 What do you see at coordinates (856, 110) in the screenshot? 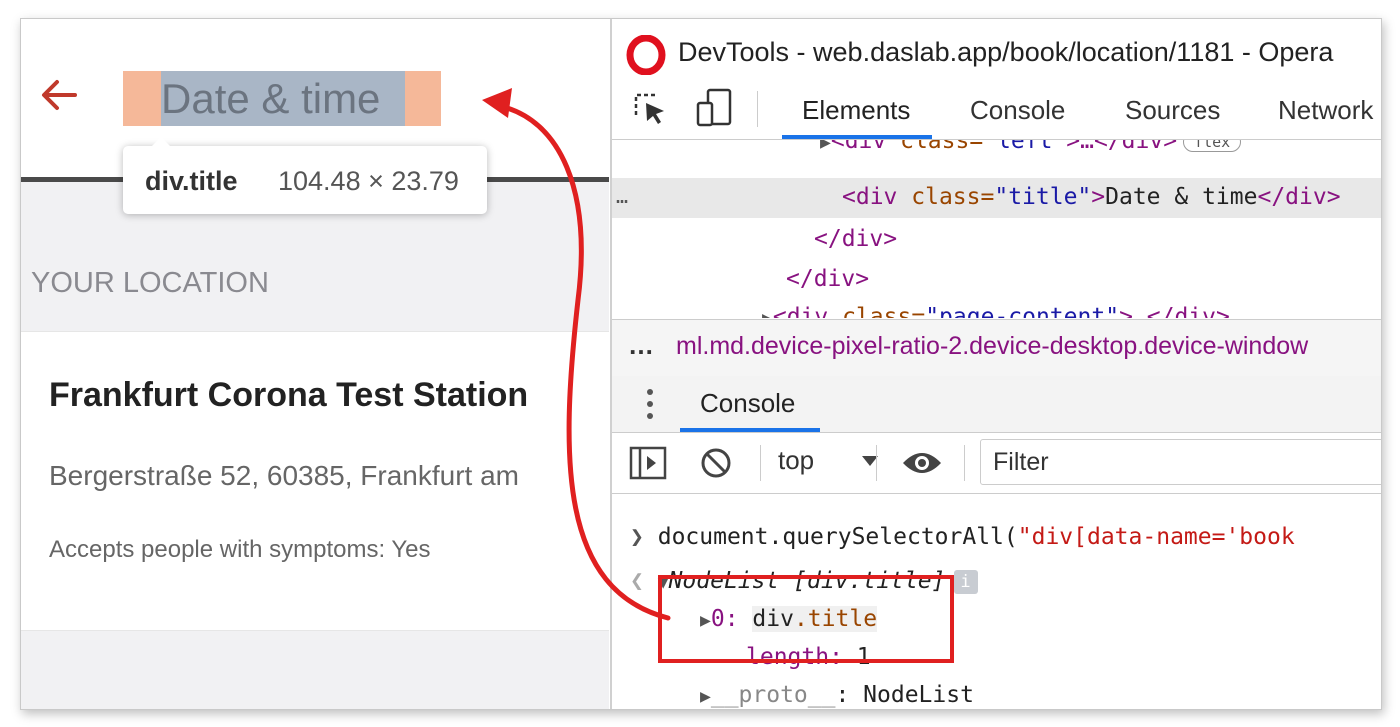
I see `tab-elements: Elements` at bounding box center [856, 110].